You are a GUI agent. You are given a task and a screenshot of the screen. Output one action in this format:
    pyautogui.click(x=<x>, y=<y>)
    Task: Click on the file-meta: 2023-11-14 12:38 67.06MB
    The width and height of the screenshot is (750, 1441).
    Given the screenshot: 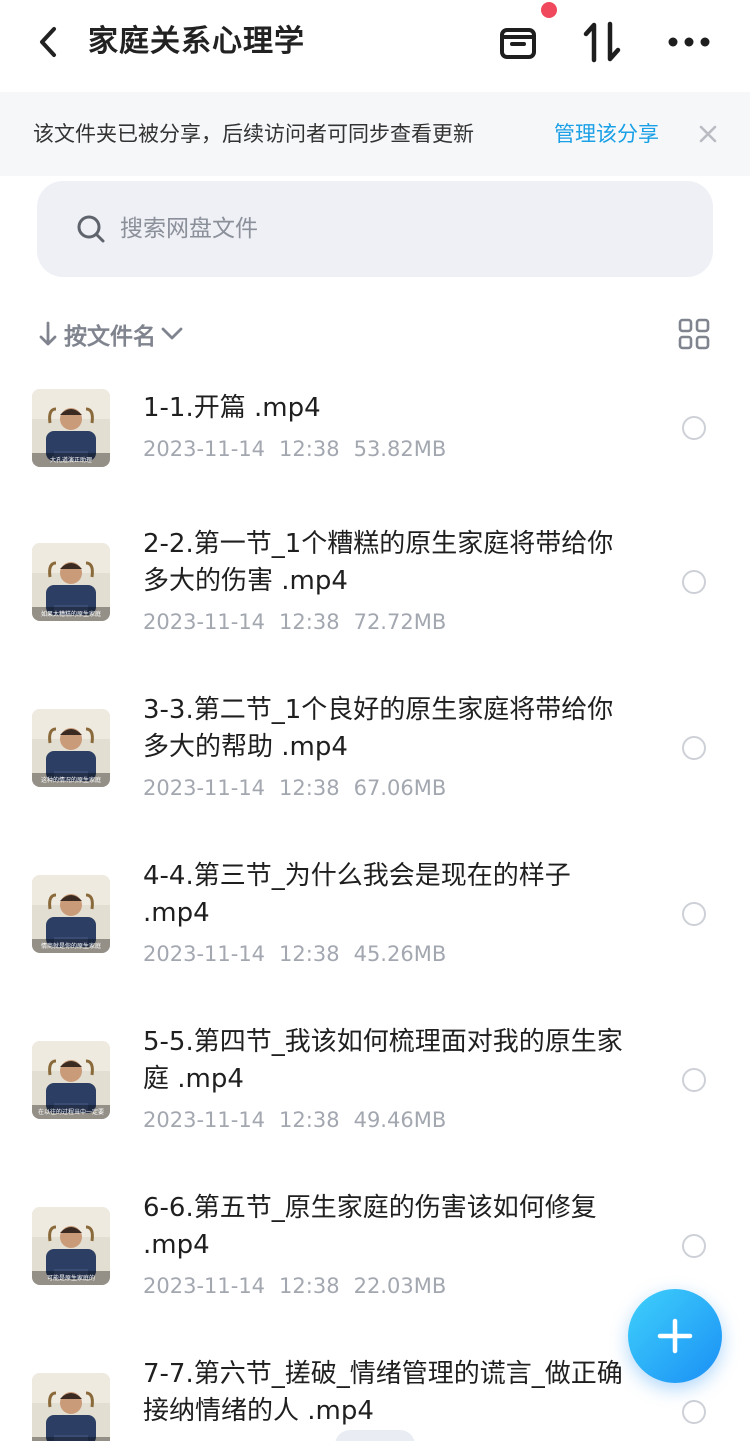 What is the action you would take?
    pyautogui.click(x=294, y=788)
    